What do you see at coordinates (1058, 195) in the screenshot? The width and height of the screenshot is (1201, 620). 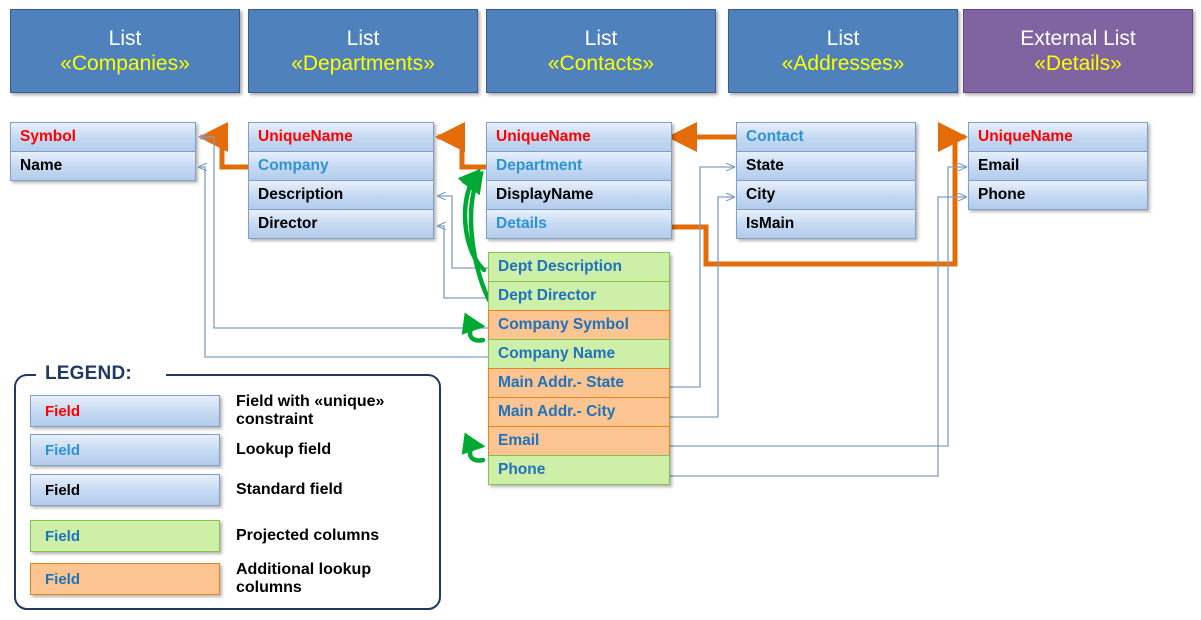 I see `field-row: Phone` at bounding box center [1058, 195].